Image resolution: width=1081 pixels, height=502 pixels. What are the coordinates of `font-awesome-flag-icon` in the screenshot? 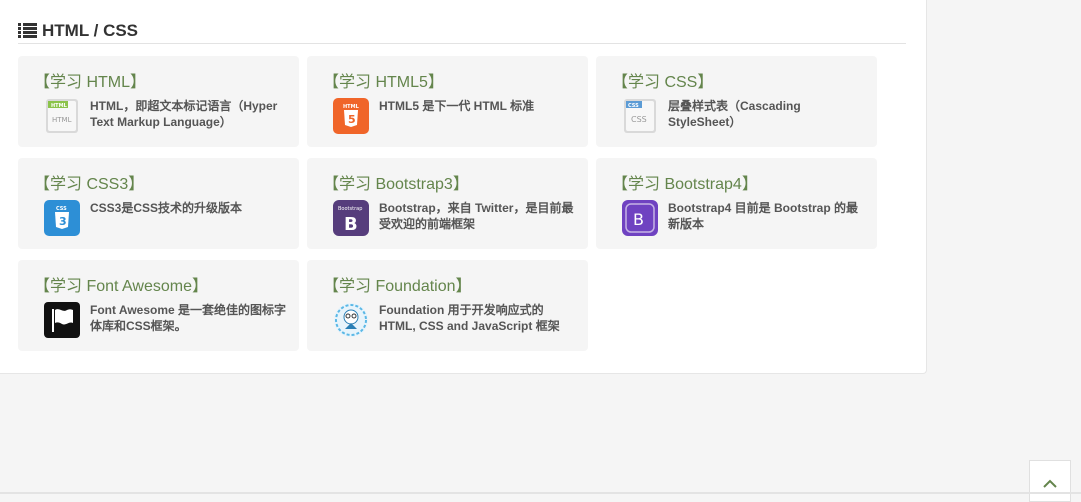 It's located at (62, 320).